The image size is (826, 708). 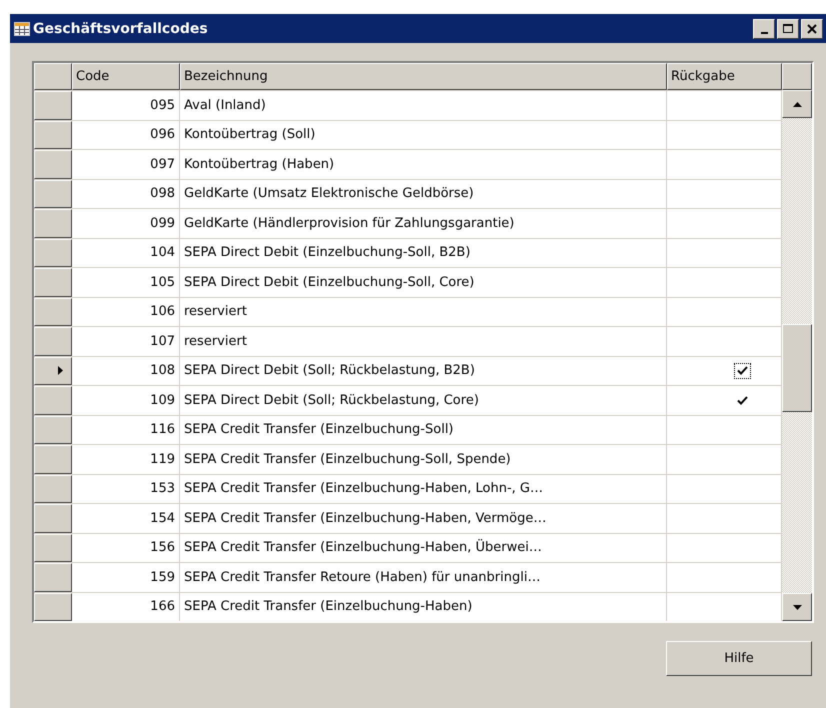 What do you see at coordinates (126, 252) in the screenshot?
I see `table-cell: 104` at bounding box center [126, 252].